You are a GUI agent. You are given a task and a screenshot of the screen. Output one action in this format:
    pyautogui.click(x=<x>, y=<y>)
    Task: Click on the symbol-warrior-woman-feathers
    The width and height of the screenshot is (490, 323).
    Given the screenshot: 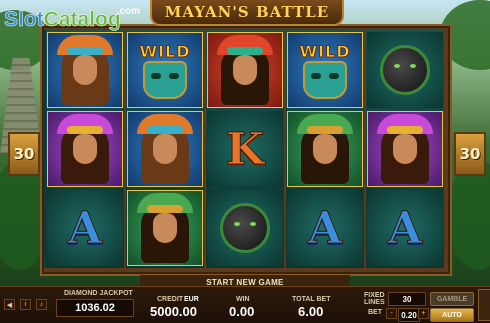 What is the action you would take?
    pyautogui.click(x=245, y=70)
    